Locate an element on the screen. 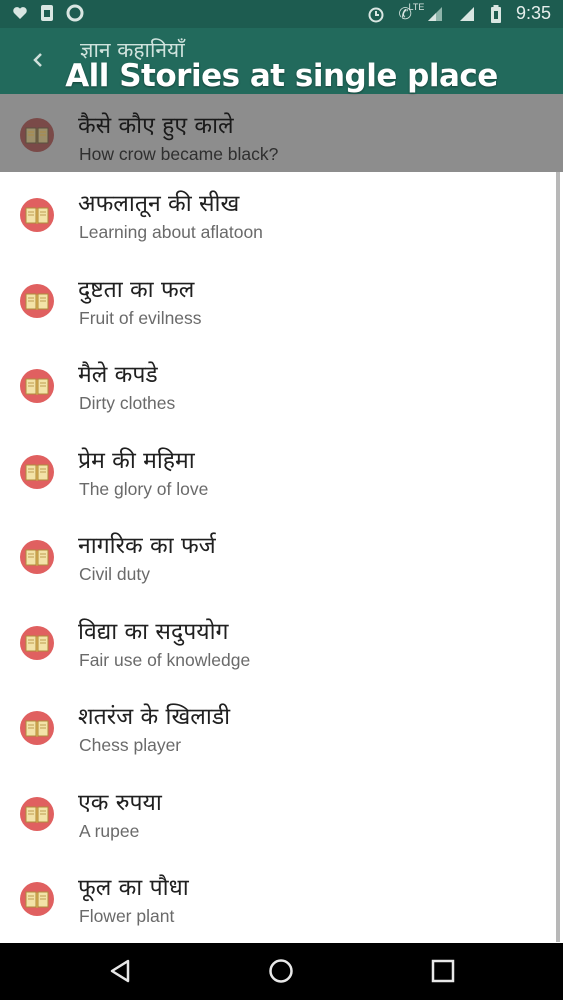  list-item: अफलातून की सीख Learning about aflatoon is located at coordinates (281, 215).